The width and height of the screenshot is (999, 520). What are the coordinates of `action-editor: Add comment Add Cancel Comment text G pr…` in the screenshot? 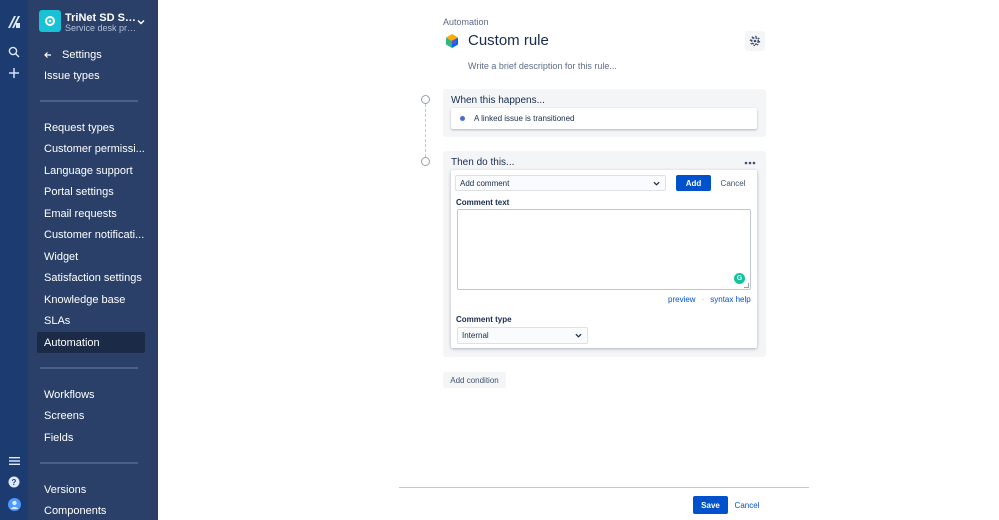 It's located at (604, 259).